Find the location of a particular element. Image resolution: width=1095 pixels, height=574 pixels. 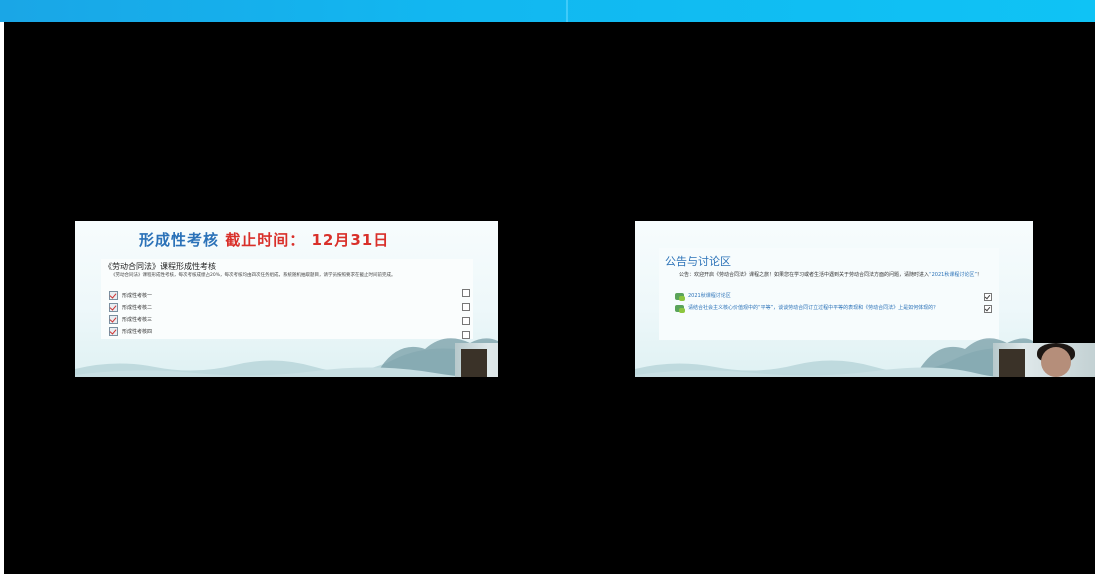

announcement-end: ！ is located at coordinates (979, 275).